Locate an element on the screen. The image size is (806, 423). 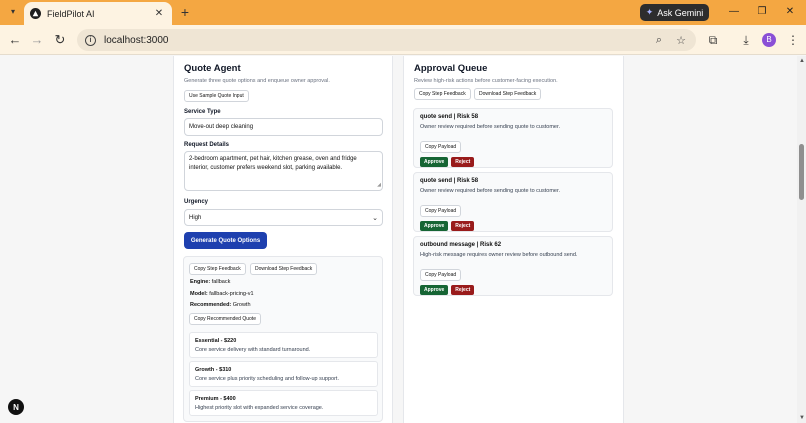
minimize-icon: — is located at coordinates (734, 12).